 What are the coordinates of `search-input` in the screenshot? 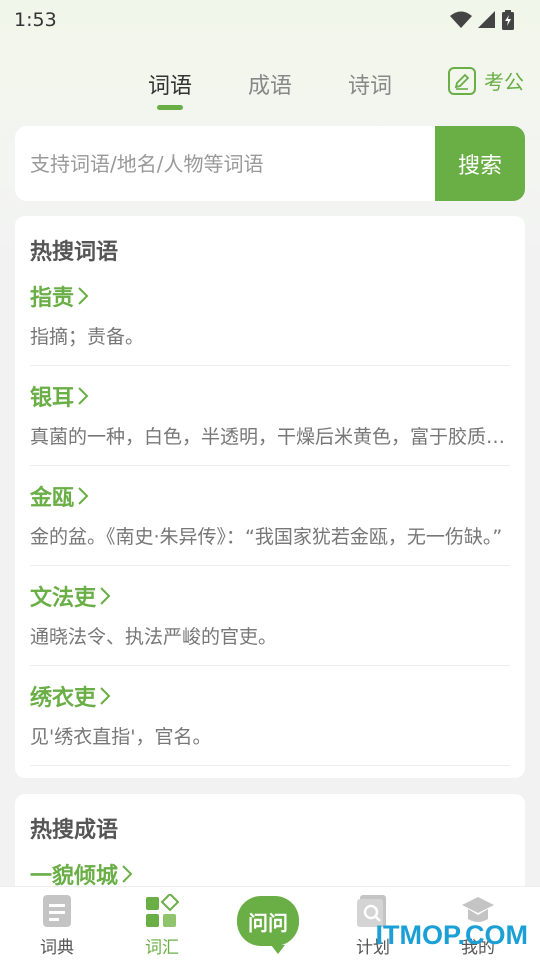 It's located at (225, 163).